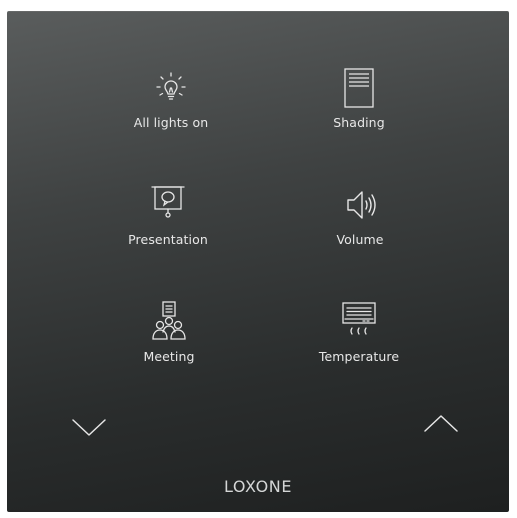  I want to click on chevron-up-icon, so click(441, 423).